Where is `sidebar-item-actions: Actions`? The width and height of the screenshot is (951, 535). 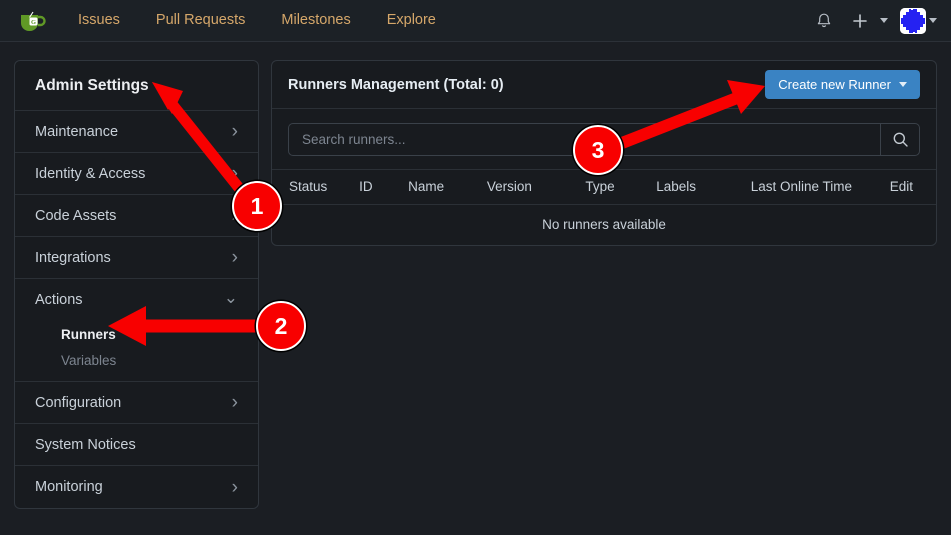
sidebar-item-actions: Actions is located at coordinates (136, 300).